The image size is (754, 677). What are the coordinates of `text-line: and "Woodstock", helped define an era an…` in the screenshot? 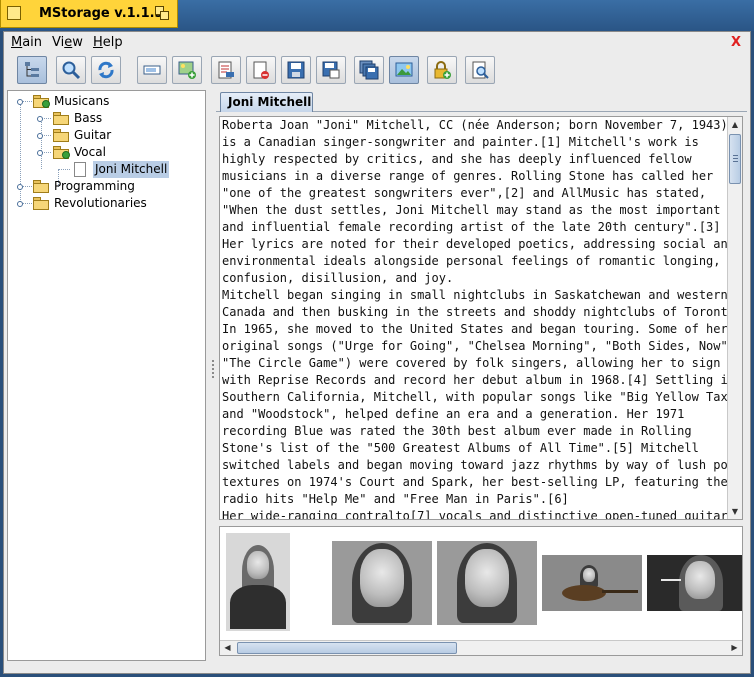 It's located at (453, 414).